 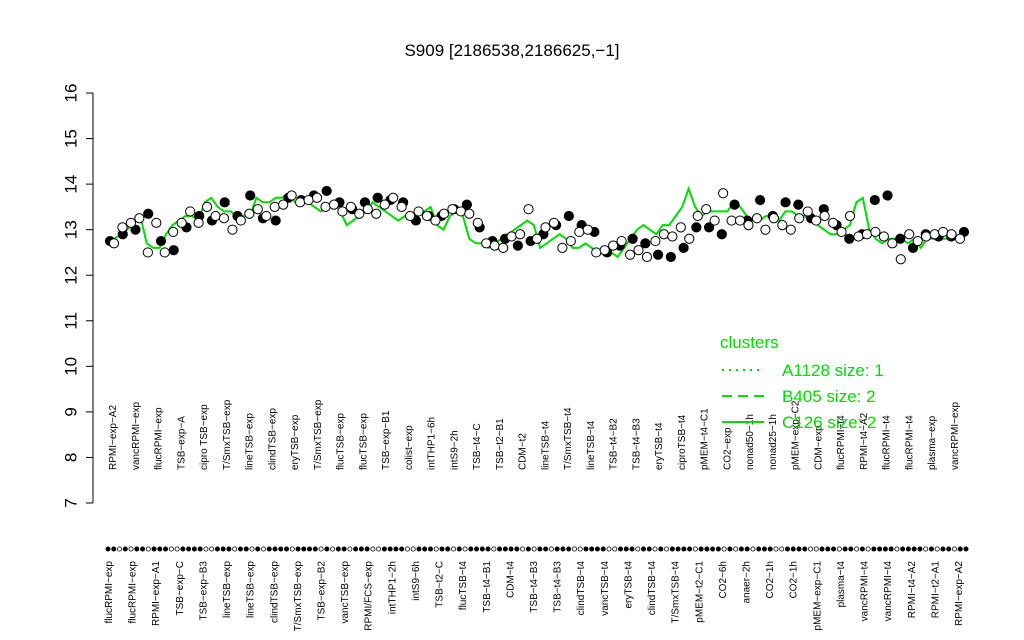 I want to click on x-tick-label-top-10: flucTSB−exp, so click(x=341, y=441).